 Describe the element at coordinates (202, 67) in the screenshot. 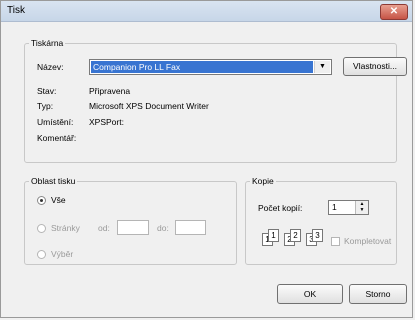

I see `printer-name-value: Companion Pro LL Fax` at that location.